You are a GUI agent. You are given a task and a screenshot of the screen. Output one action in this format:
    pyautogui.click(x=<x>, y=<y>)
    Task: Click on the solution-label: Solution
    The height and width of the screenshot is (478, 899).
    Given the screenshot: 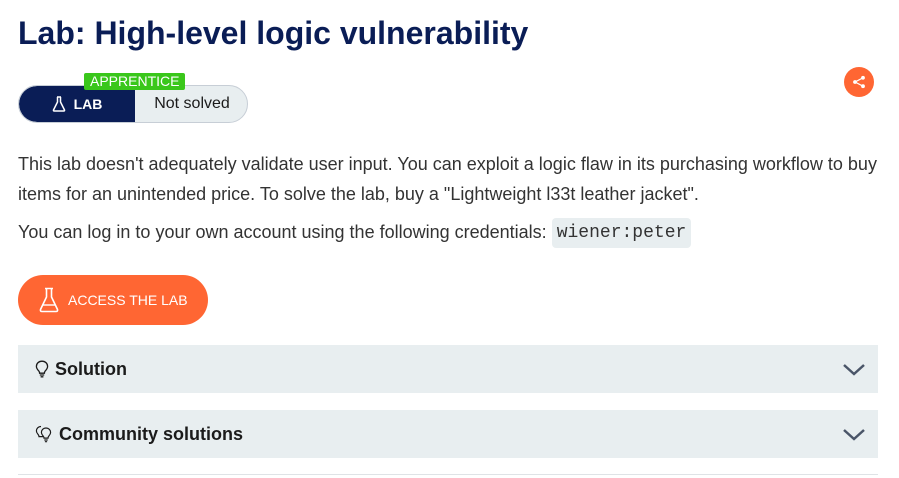 What is the action you would take?
    pyautogui.click(x=91, y=368)
    